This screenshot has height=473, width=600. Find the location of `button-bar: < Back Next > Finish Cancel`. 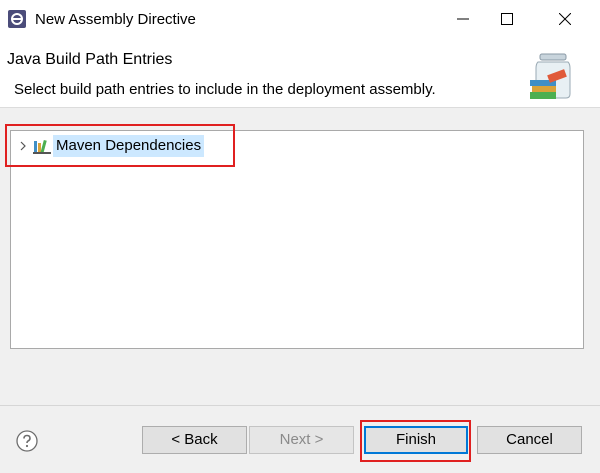

button-bar: < Back Next > Finish Cancel is located at coordinates (300, 439).